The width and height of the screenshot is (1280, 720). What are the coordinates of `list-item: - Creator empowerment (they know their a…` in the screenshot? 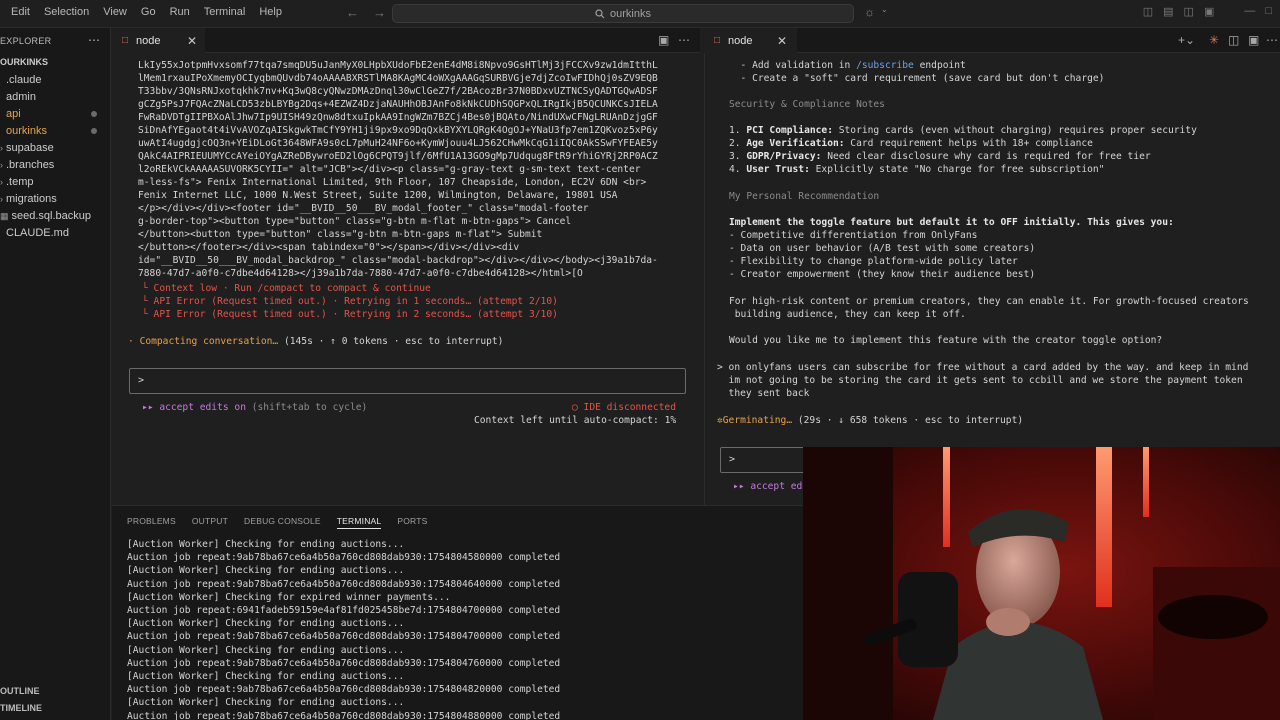 It's located at (882, 274).